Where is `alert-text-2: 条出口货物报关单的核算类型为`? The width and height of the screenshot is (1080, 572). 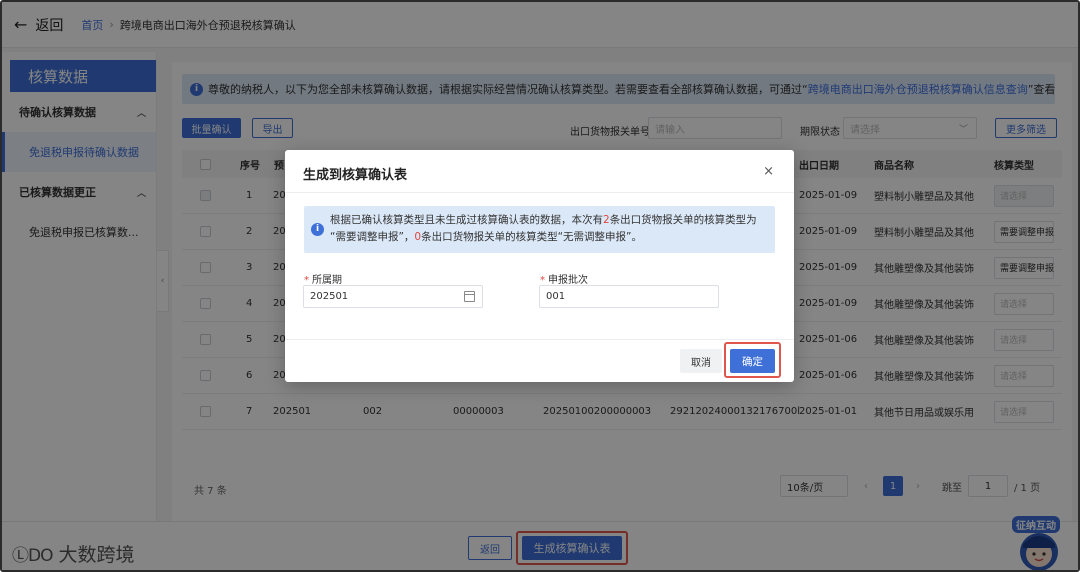 alert-text-2: 条出口货物报关单的核算类型为 is located at coordinates (683, 220).